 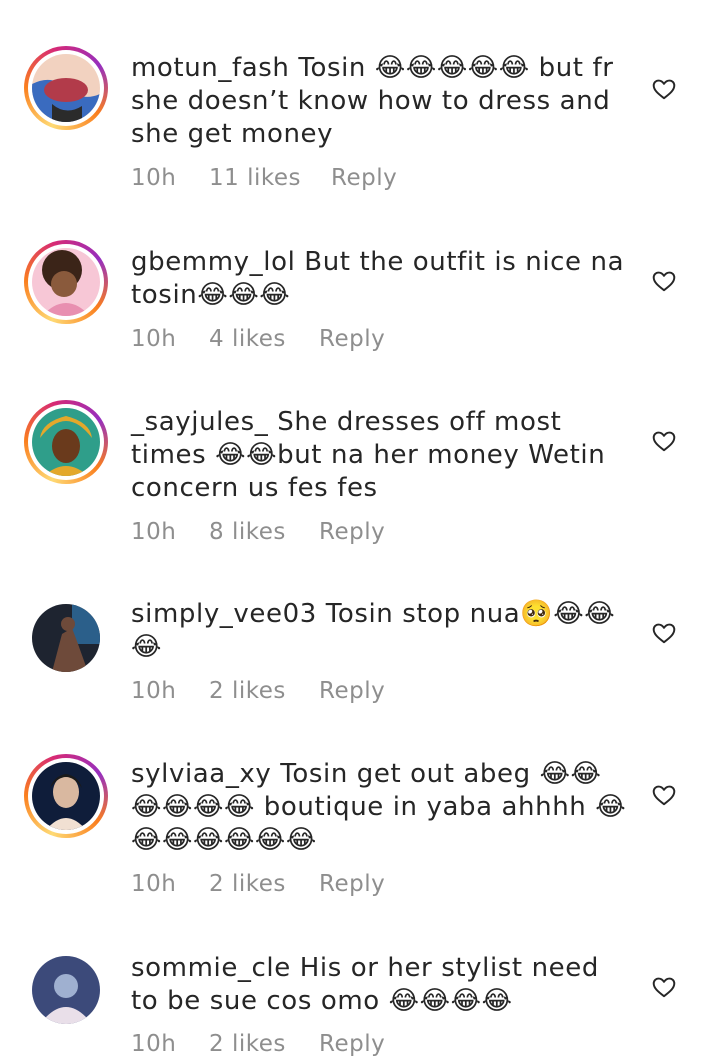 What do you see at coordinates (211, 968) in the screenshot?
I see `comment-username: sommie_cle` at bounding box center [211, 968].